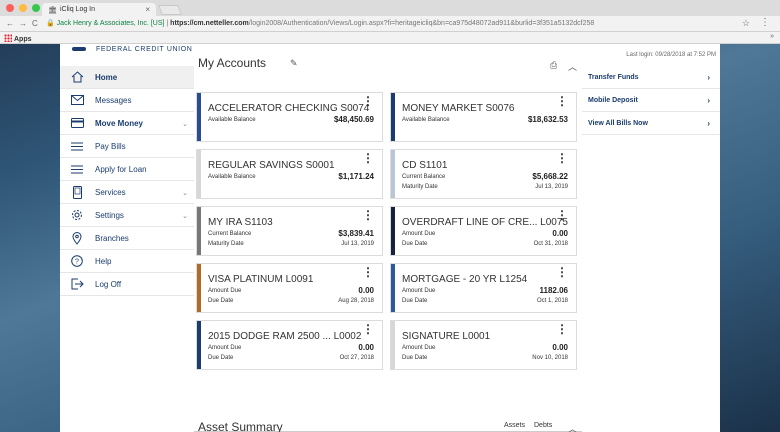 Image resolution: width=780 pixels, height=432 pixels. What do you see at coordinates (10, 23) in the screenshot?
I see `back-icon: ←` at bounding box center [10, 23].